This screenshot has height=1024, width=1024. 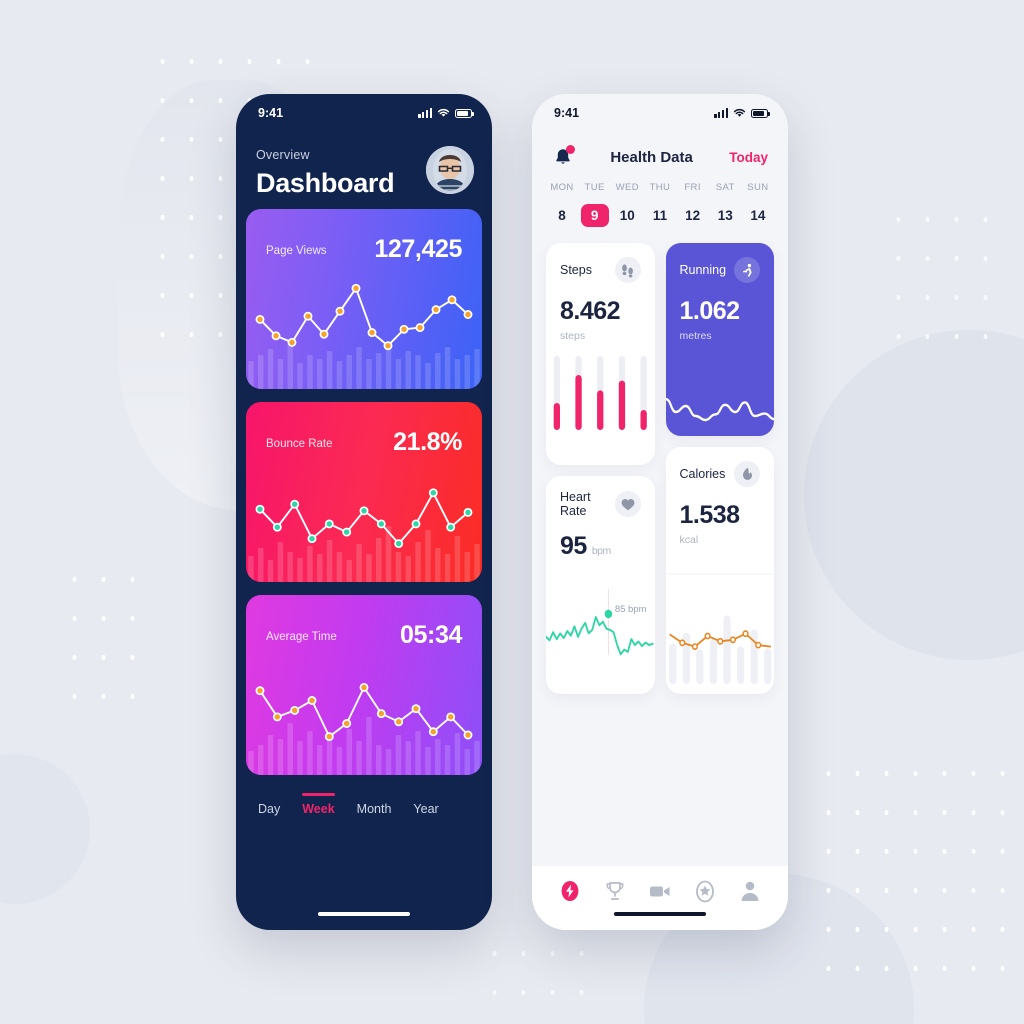 I want to click on day-name: WED, so click(x=627, y=187).